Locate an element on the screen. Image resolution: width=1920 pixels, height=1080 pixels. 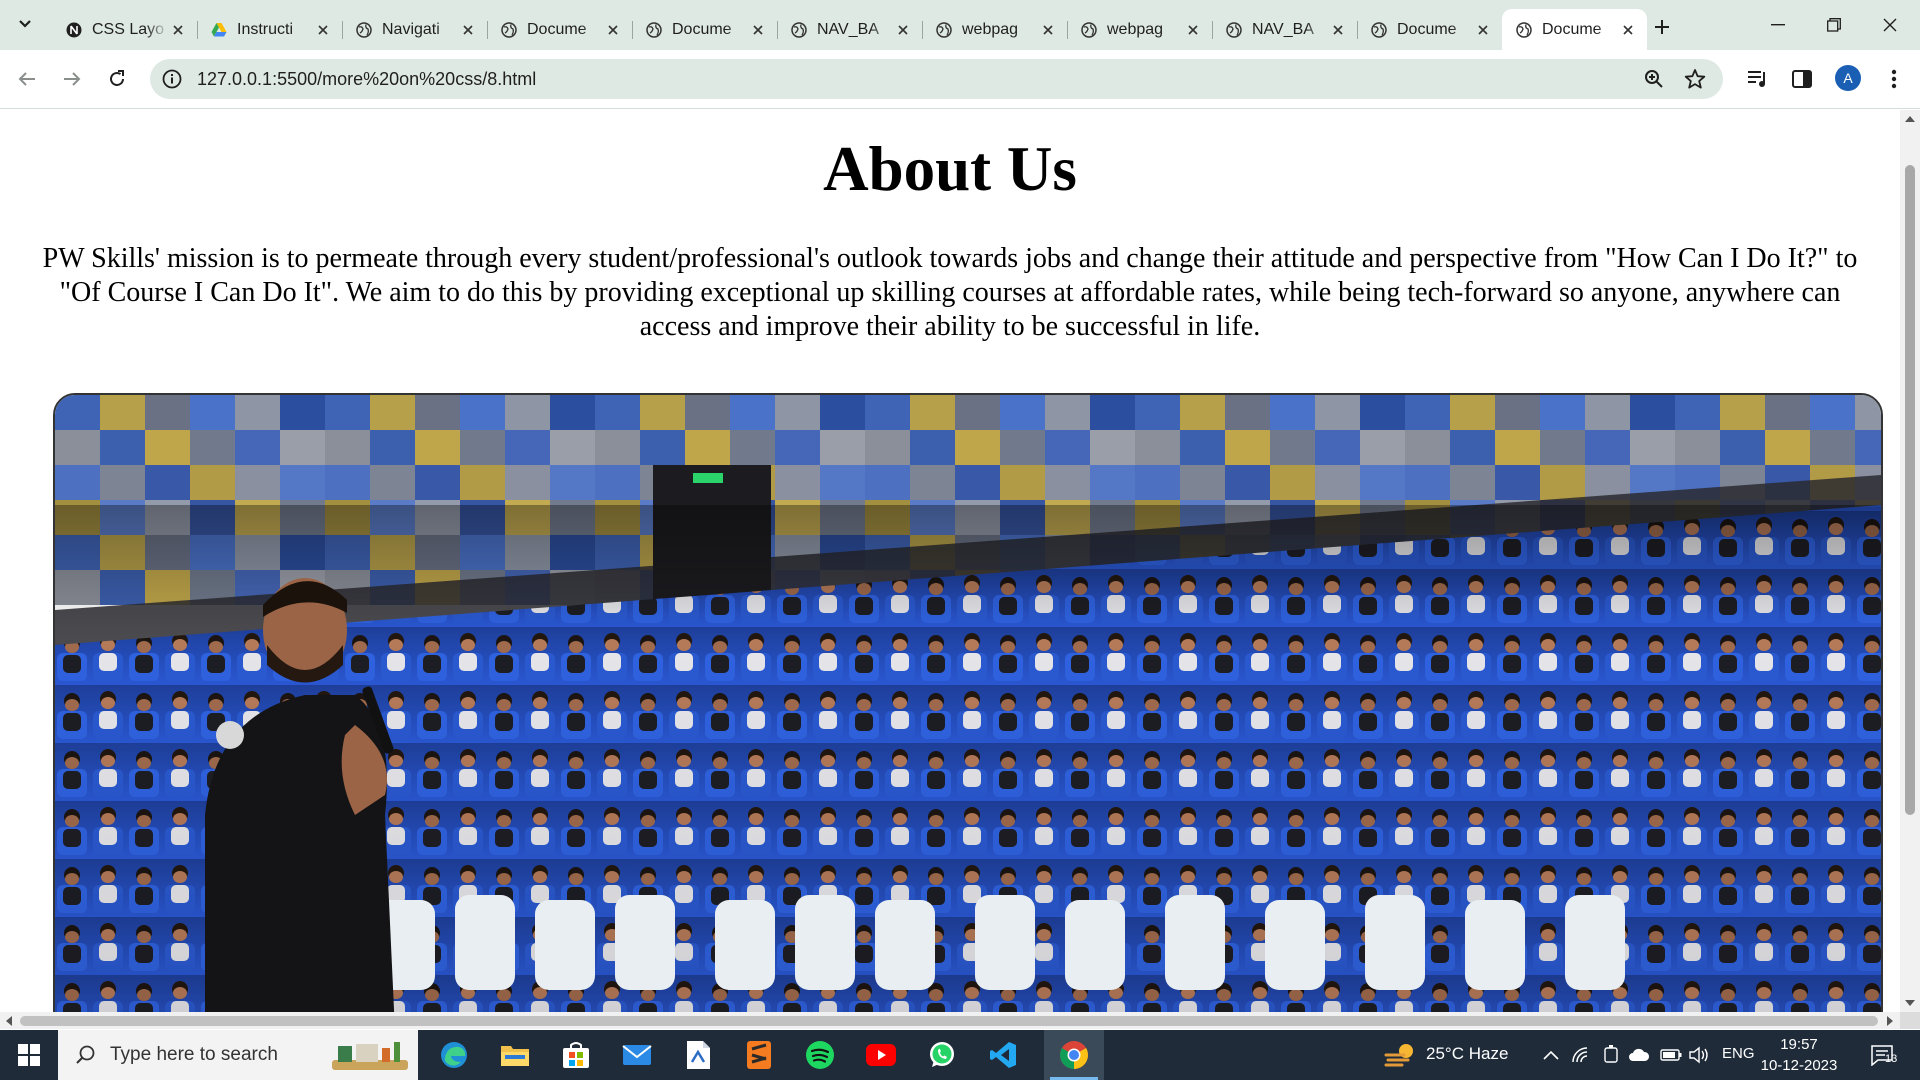
taskbar-chrome is located at coordinates (1074, 1055).